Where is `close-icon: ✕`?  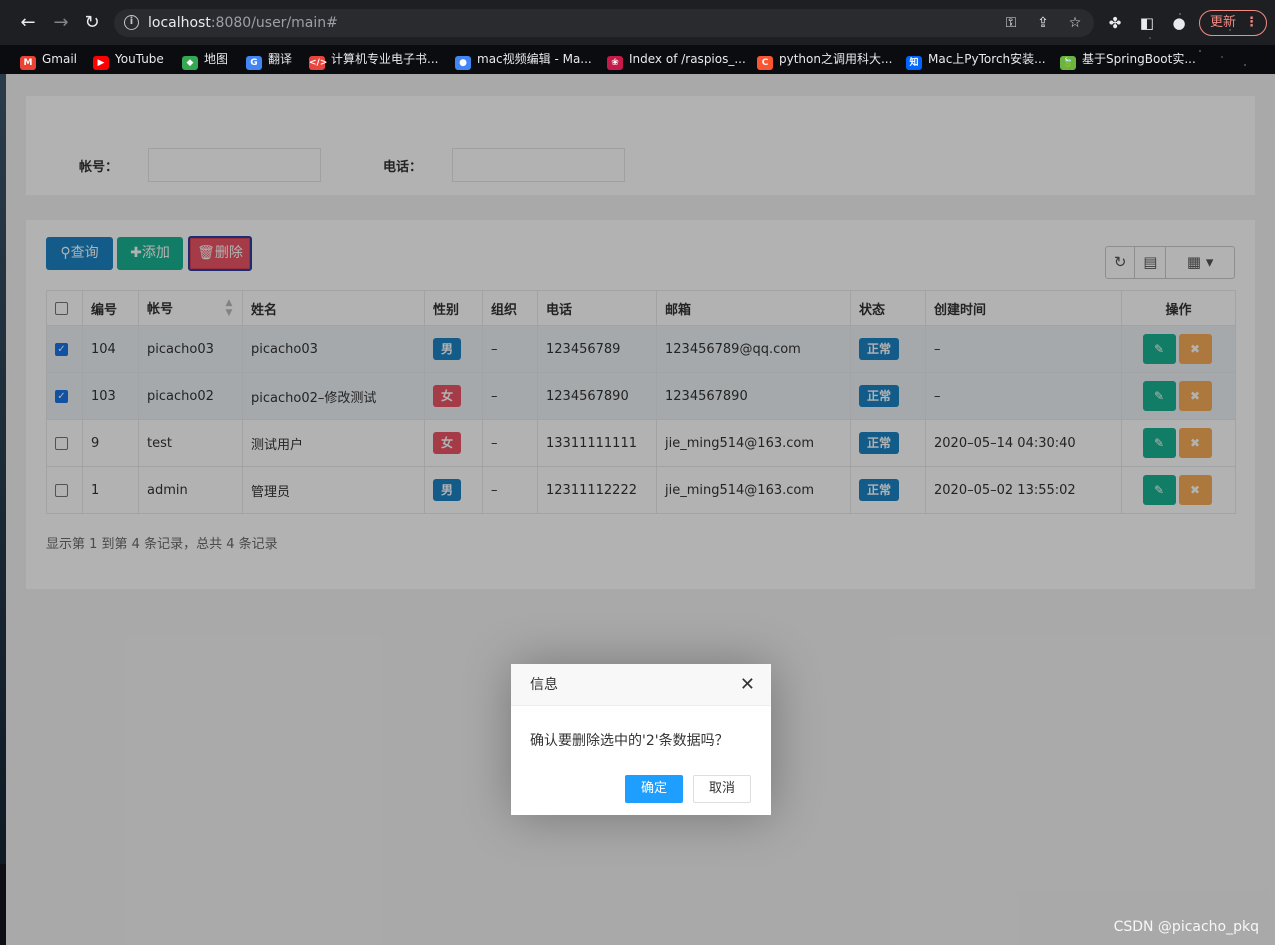 close-icon: ✕ is located at coordinates (747, 685).